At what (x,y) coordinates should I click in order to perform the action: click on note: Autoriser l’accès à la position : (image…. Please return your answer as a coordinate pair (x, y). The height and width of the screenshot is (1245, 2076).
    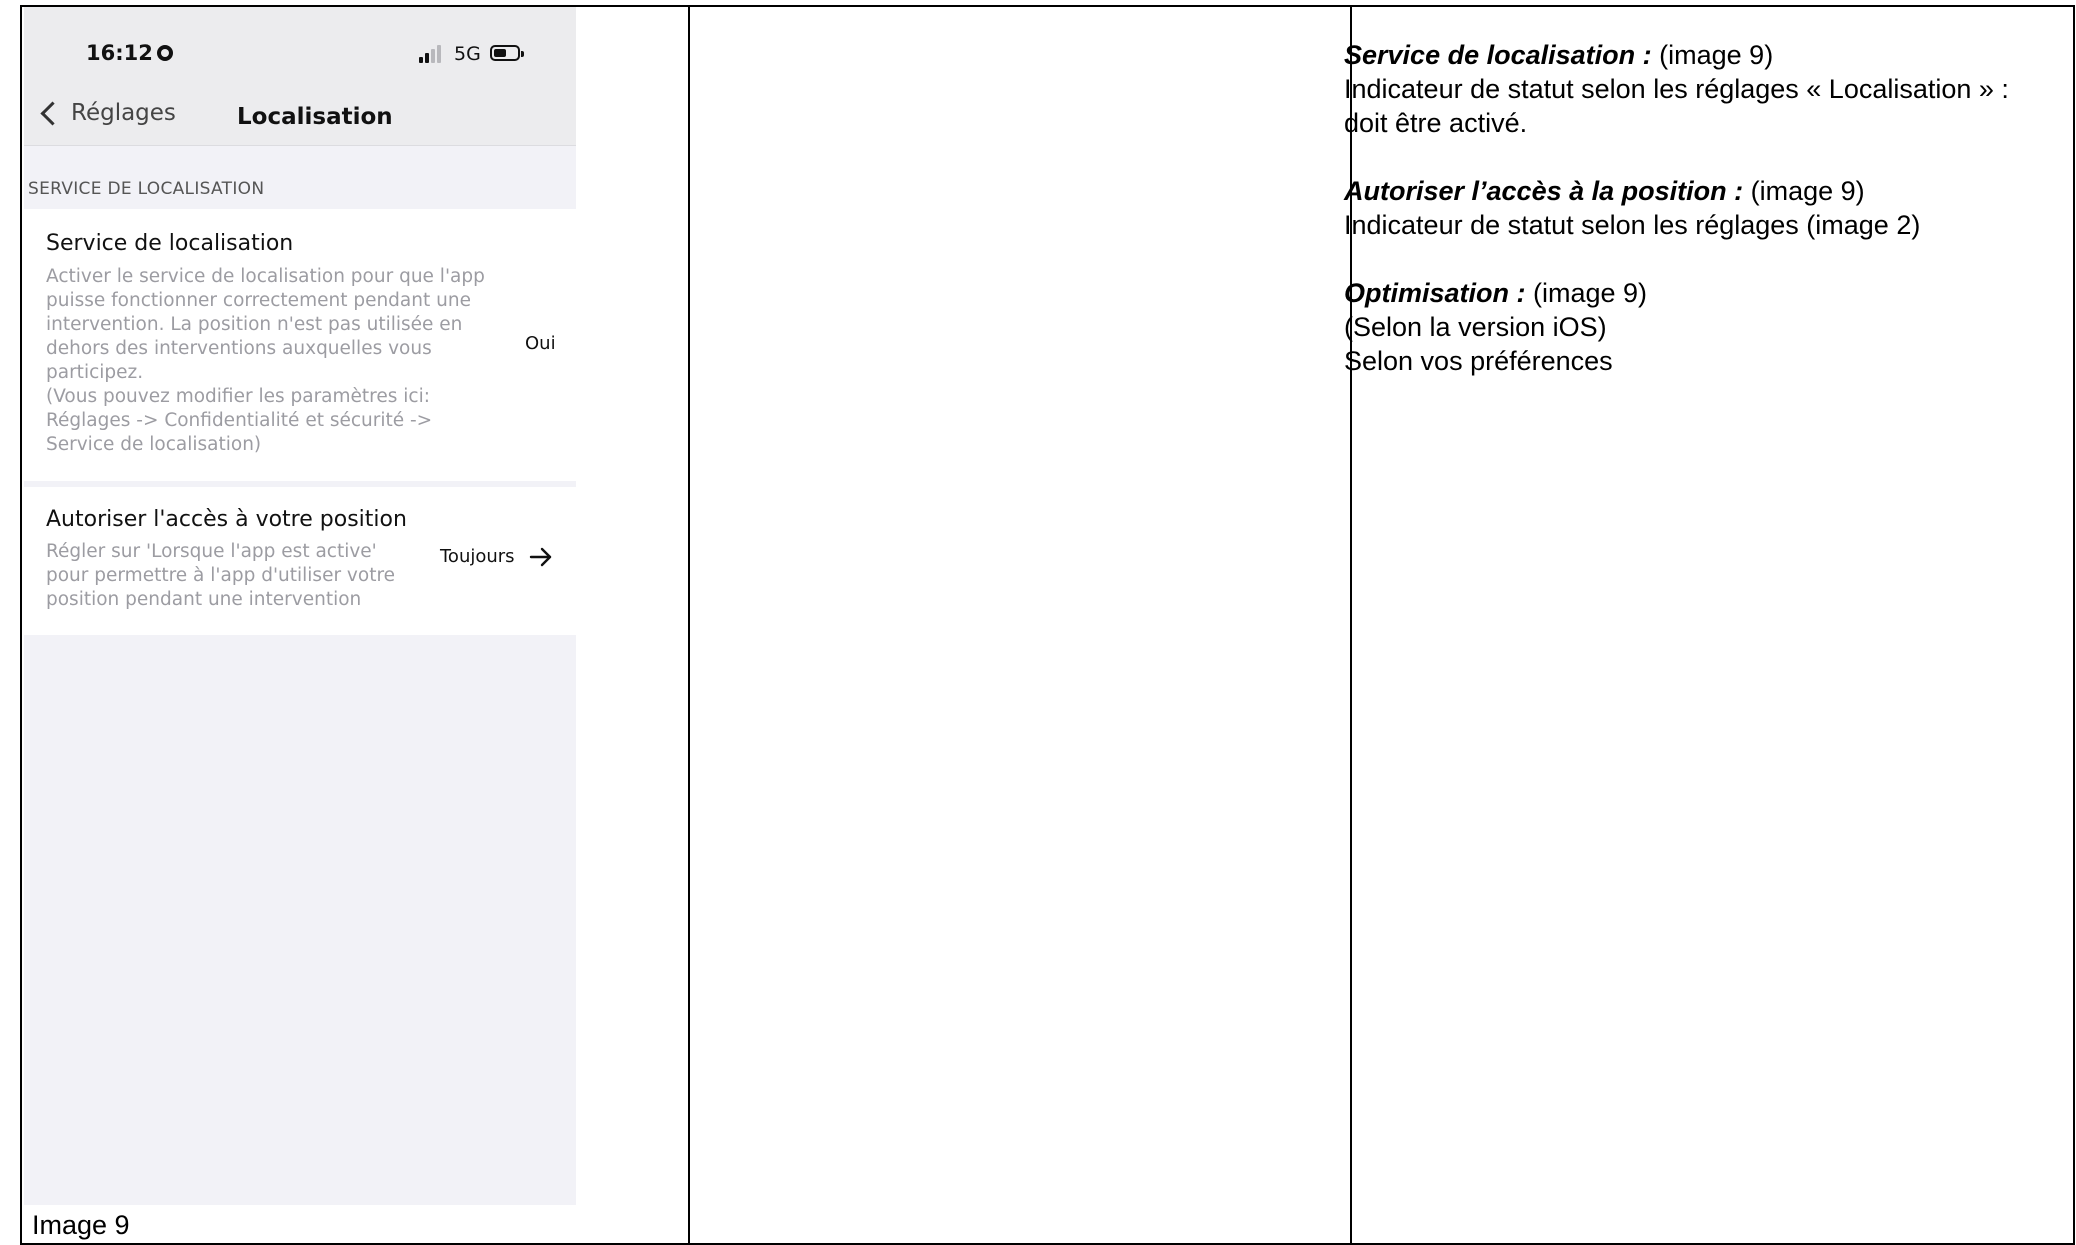
    Looking at the image, I should click on (1694, 208).